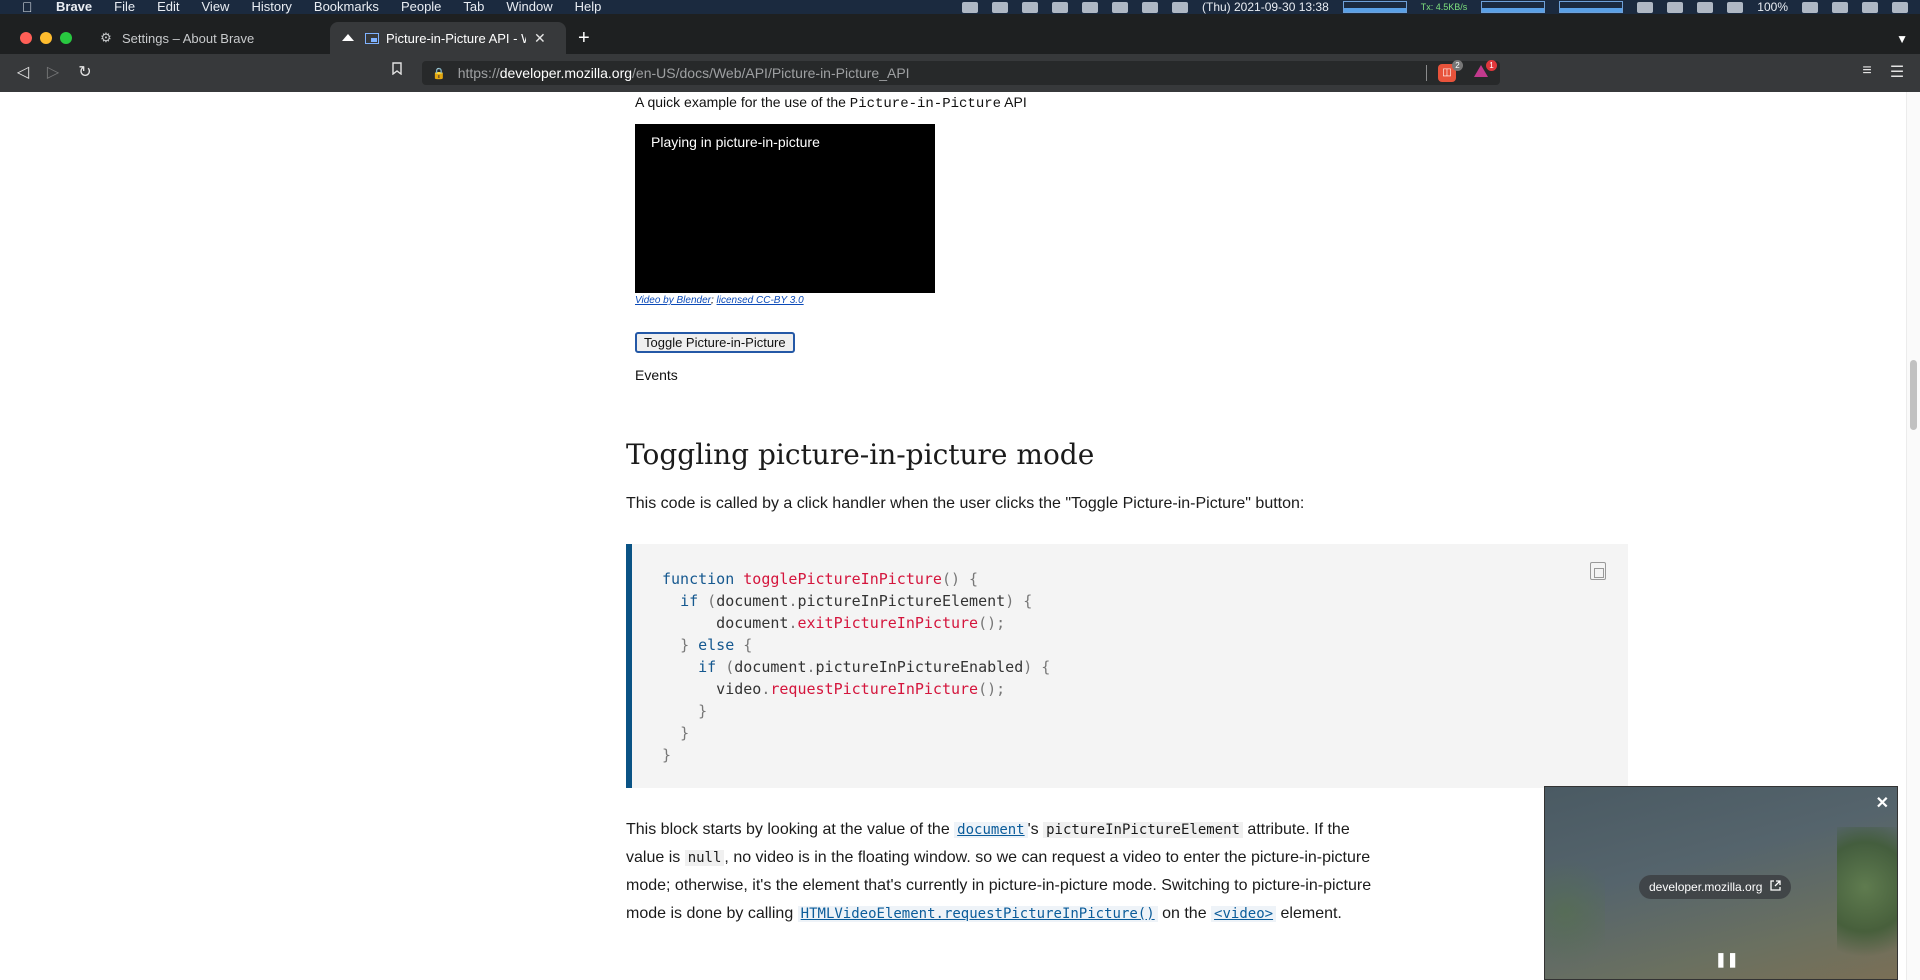  What do you see at coordinates (397, 71) in the screenshot?
I see `bookmark-icon` at bounding box center [397, 71].